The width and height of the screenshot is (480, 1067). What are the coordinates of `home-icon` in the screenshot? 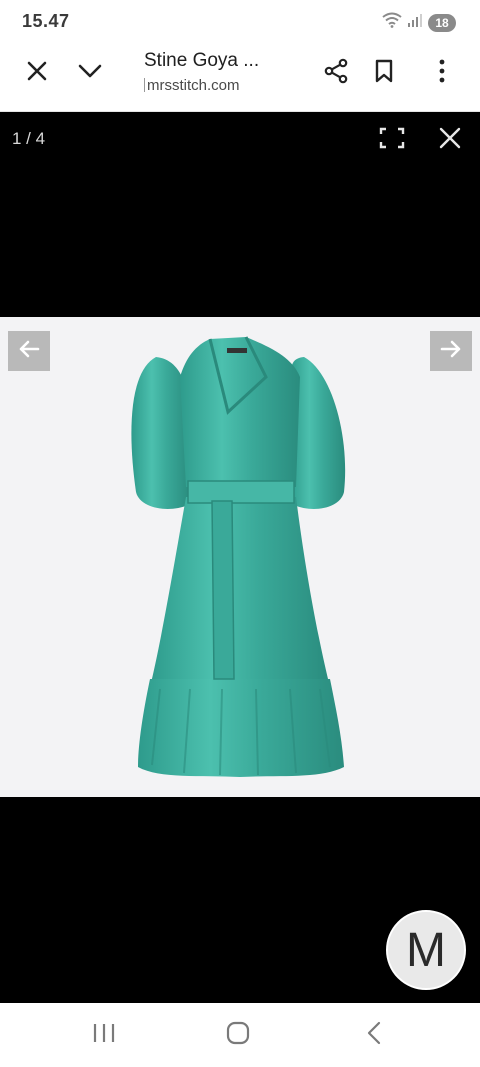 It's located at (238, 1035).